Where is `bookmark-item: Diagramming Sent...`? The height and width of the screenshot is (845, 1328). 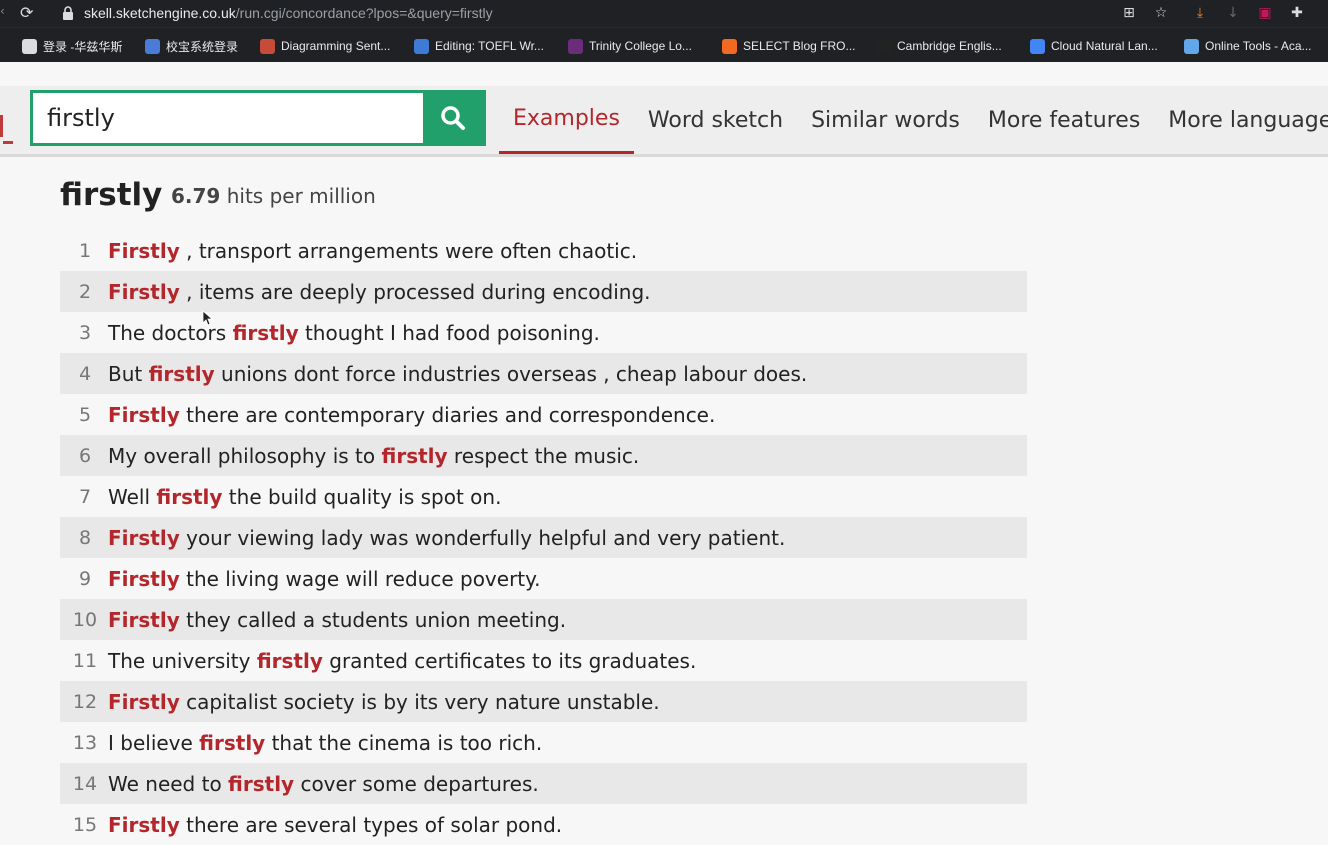 bookmark-item: Diagramming Sent... is located at coordinates (325, 46).